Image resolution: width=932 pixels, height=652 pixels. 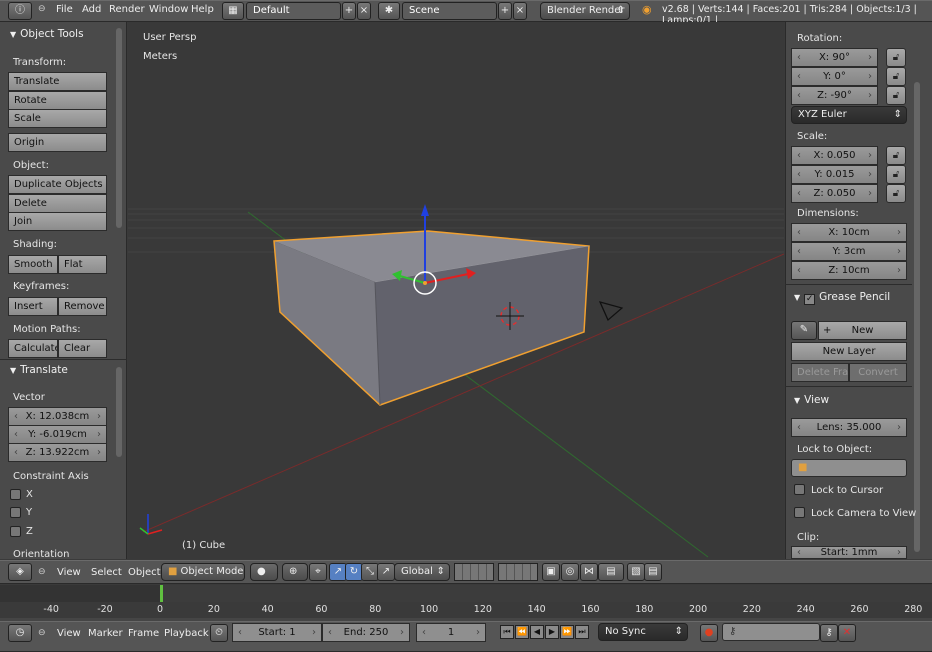 I want to click on layer-lock-icon: ▣, so click(x=551, y=572).